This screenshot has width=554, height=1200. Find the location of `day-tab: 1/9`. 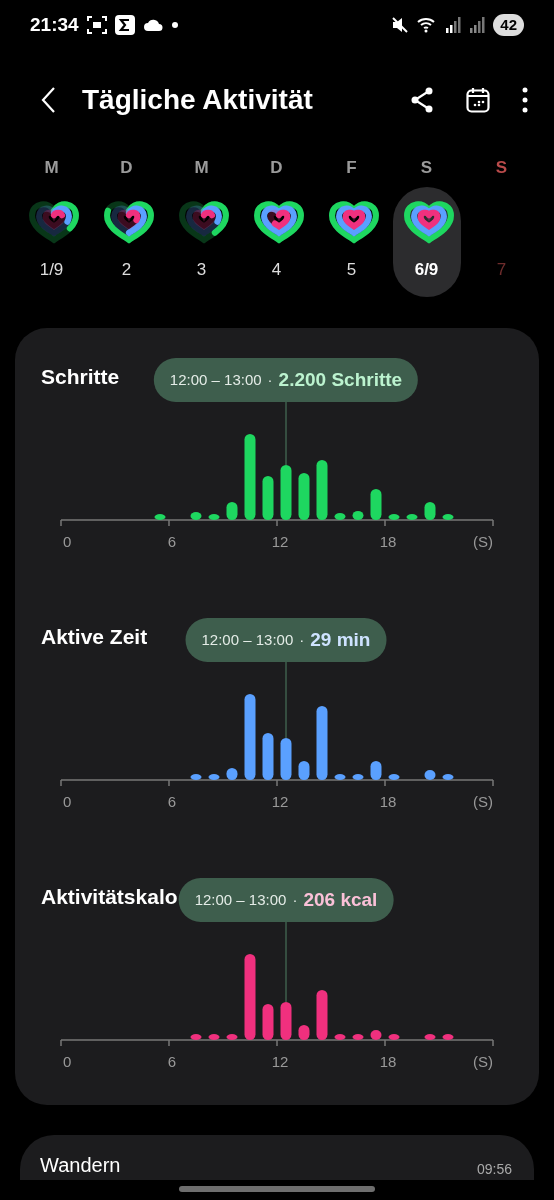

day-tab: 1/9 is located at coordinates (51, 242).